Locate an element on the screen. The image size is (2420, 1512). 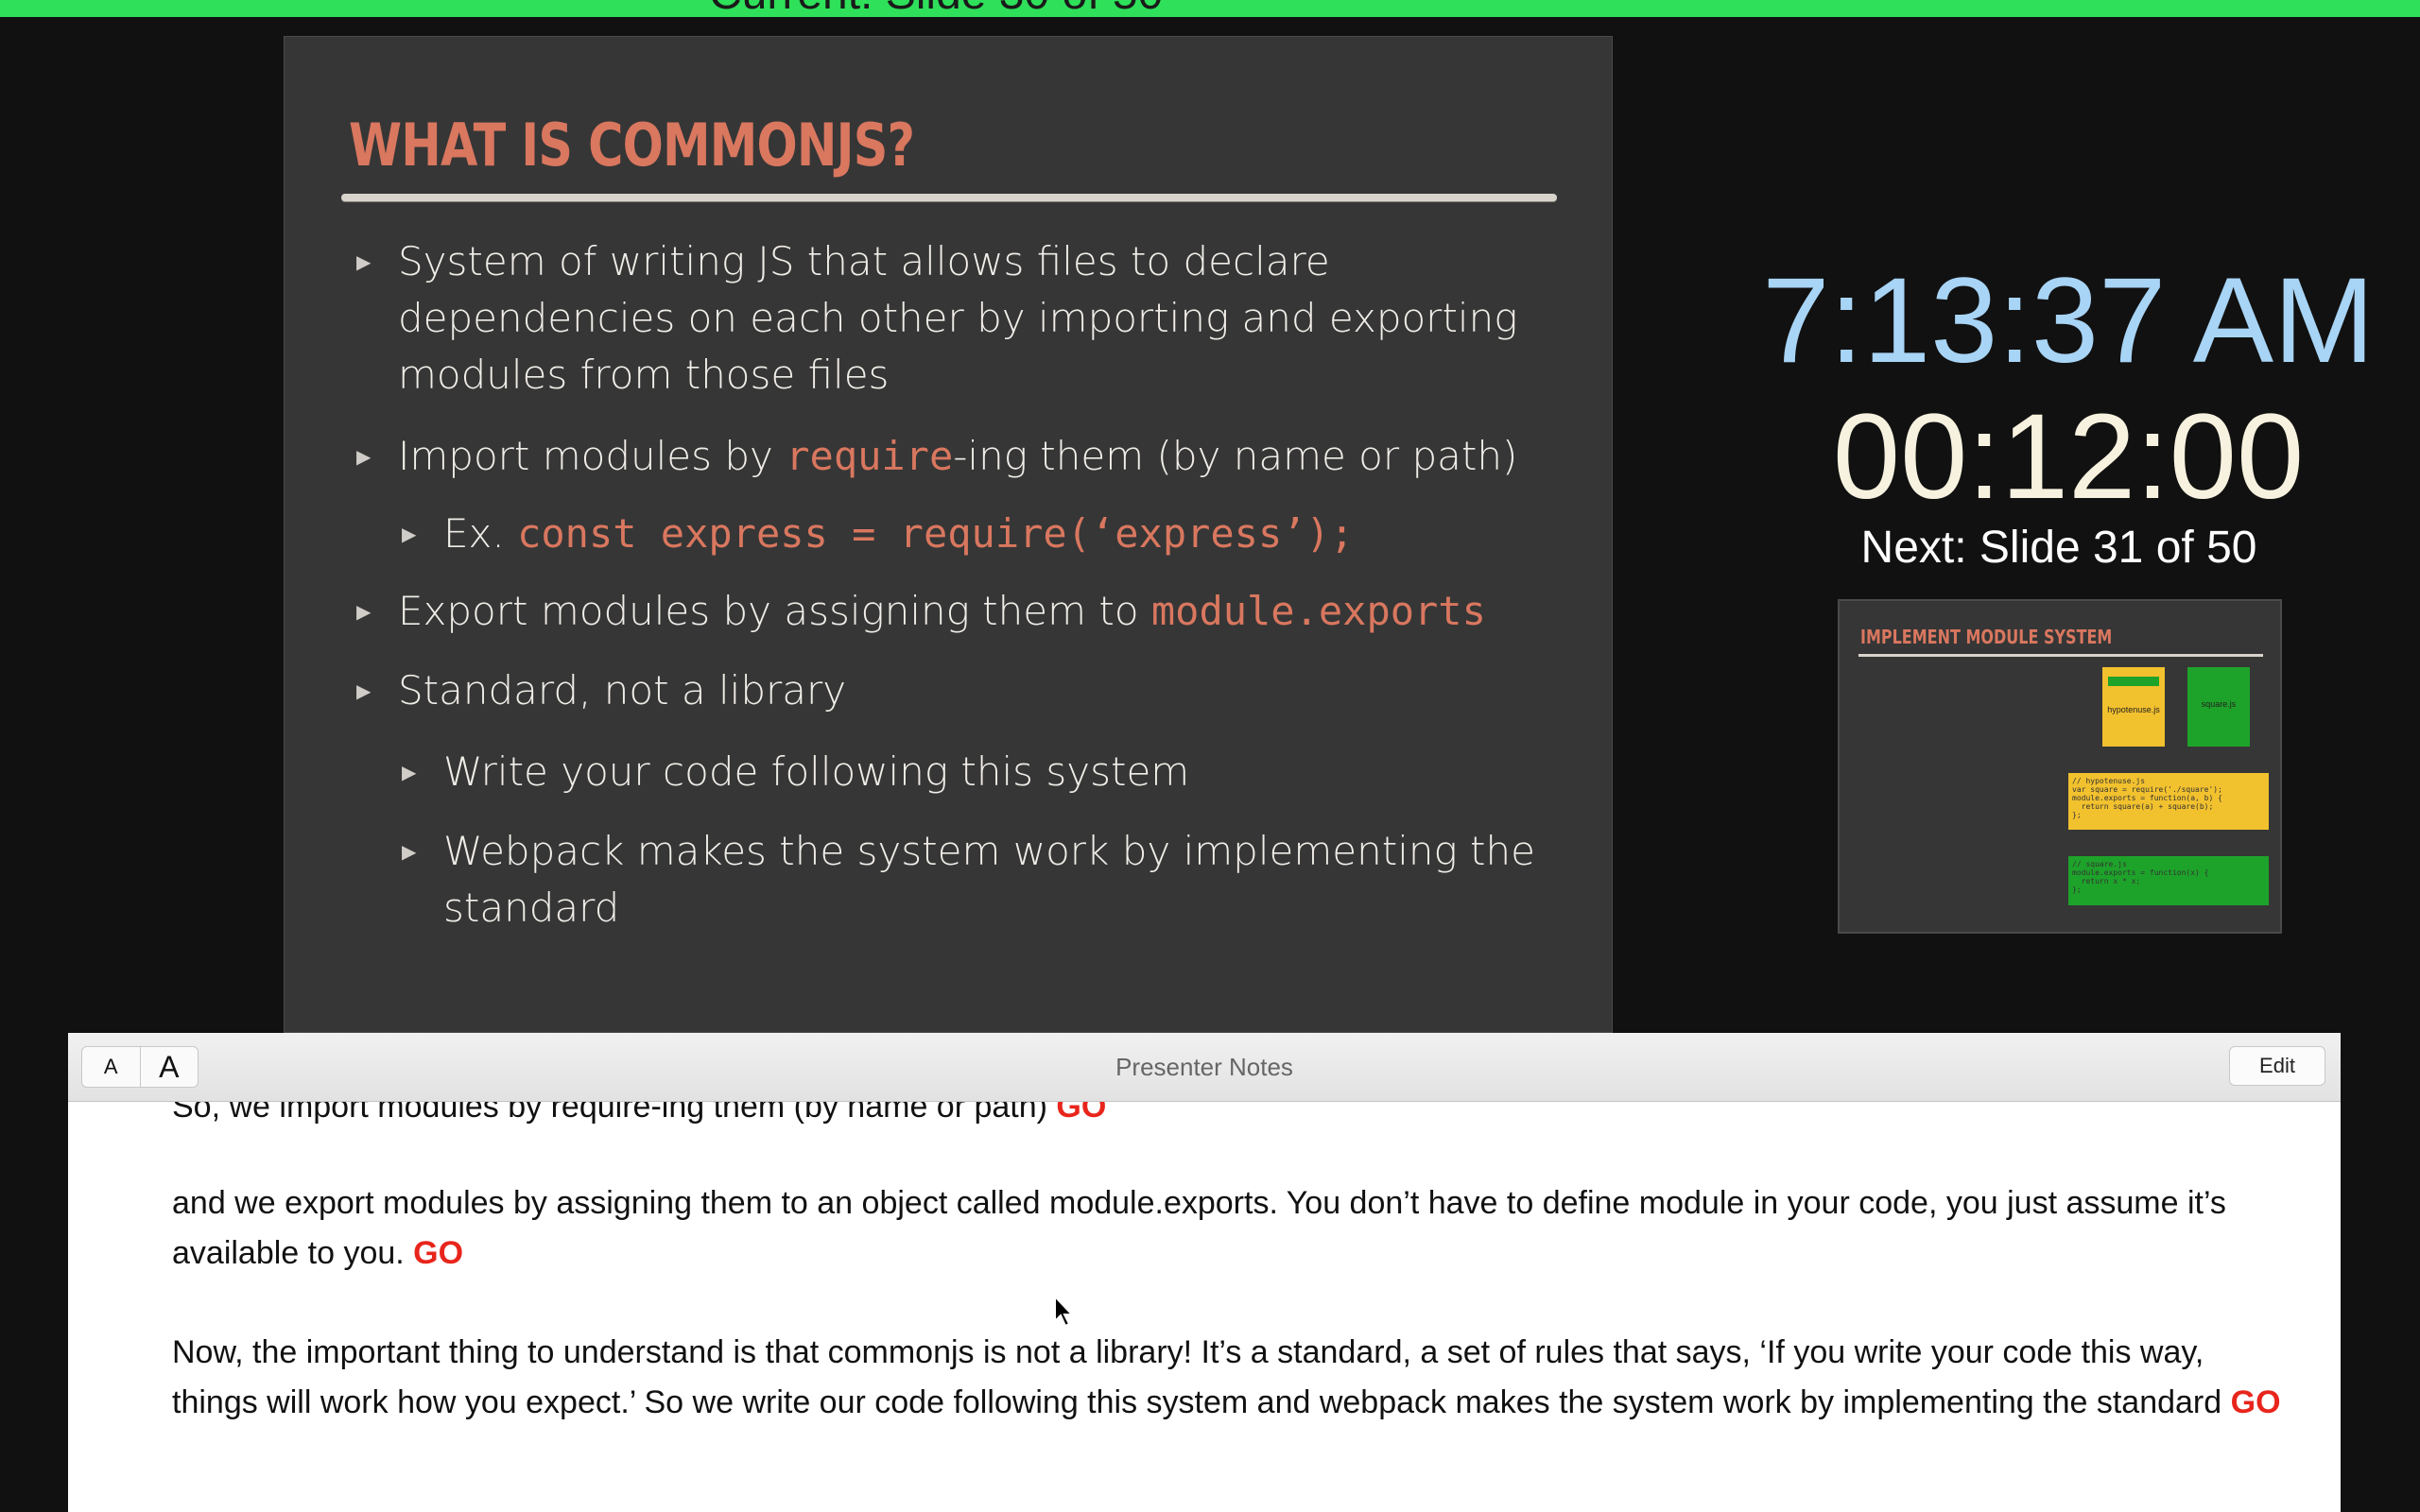
hypotenuse-inner-bar is located at coordinates (2133, 681).